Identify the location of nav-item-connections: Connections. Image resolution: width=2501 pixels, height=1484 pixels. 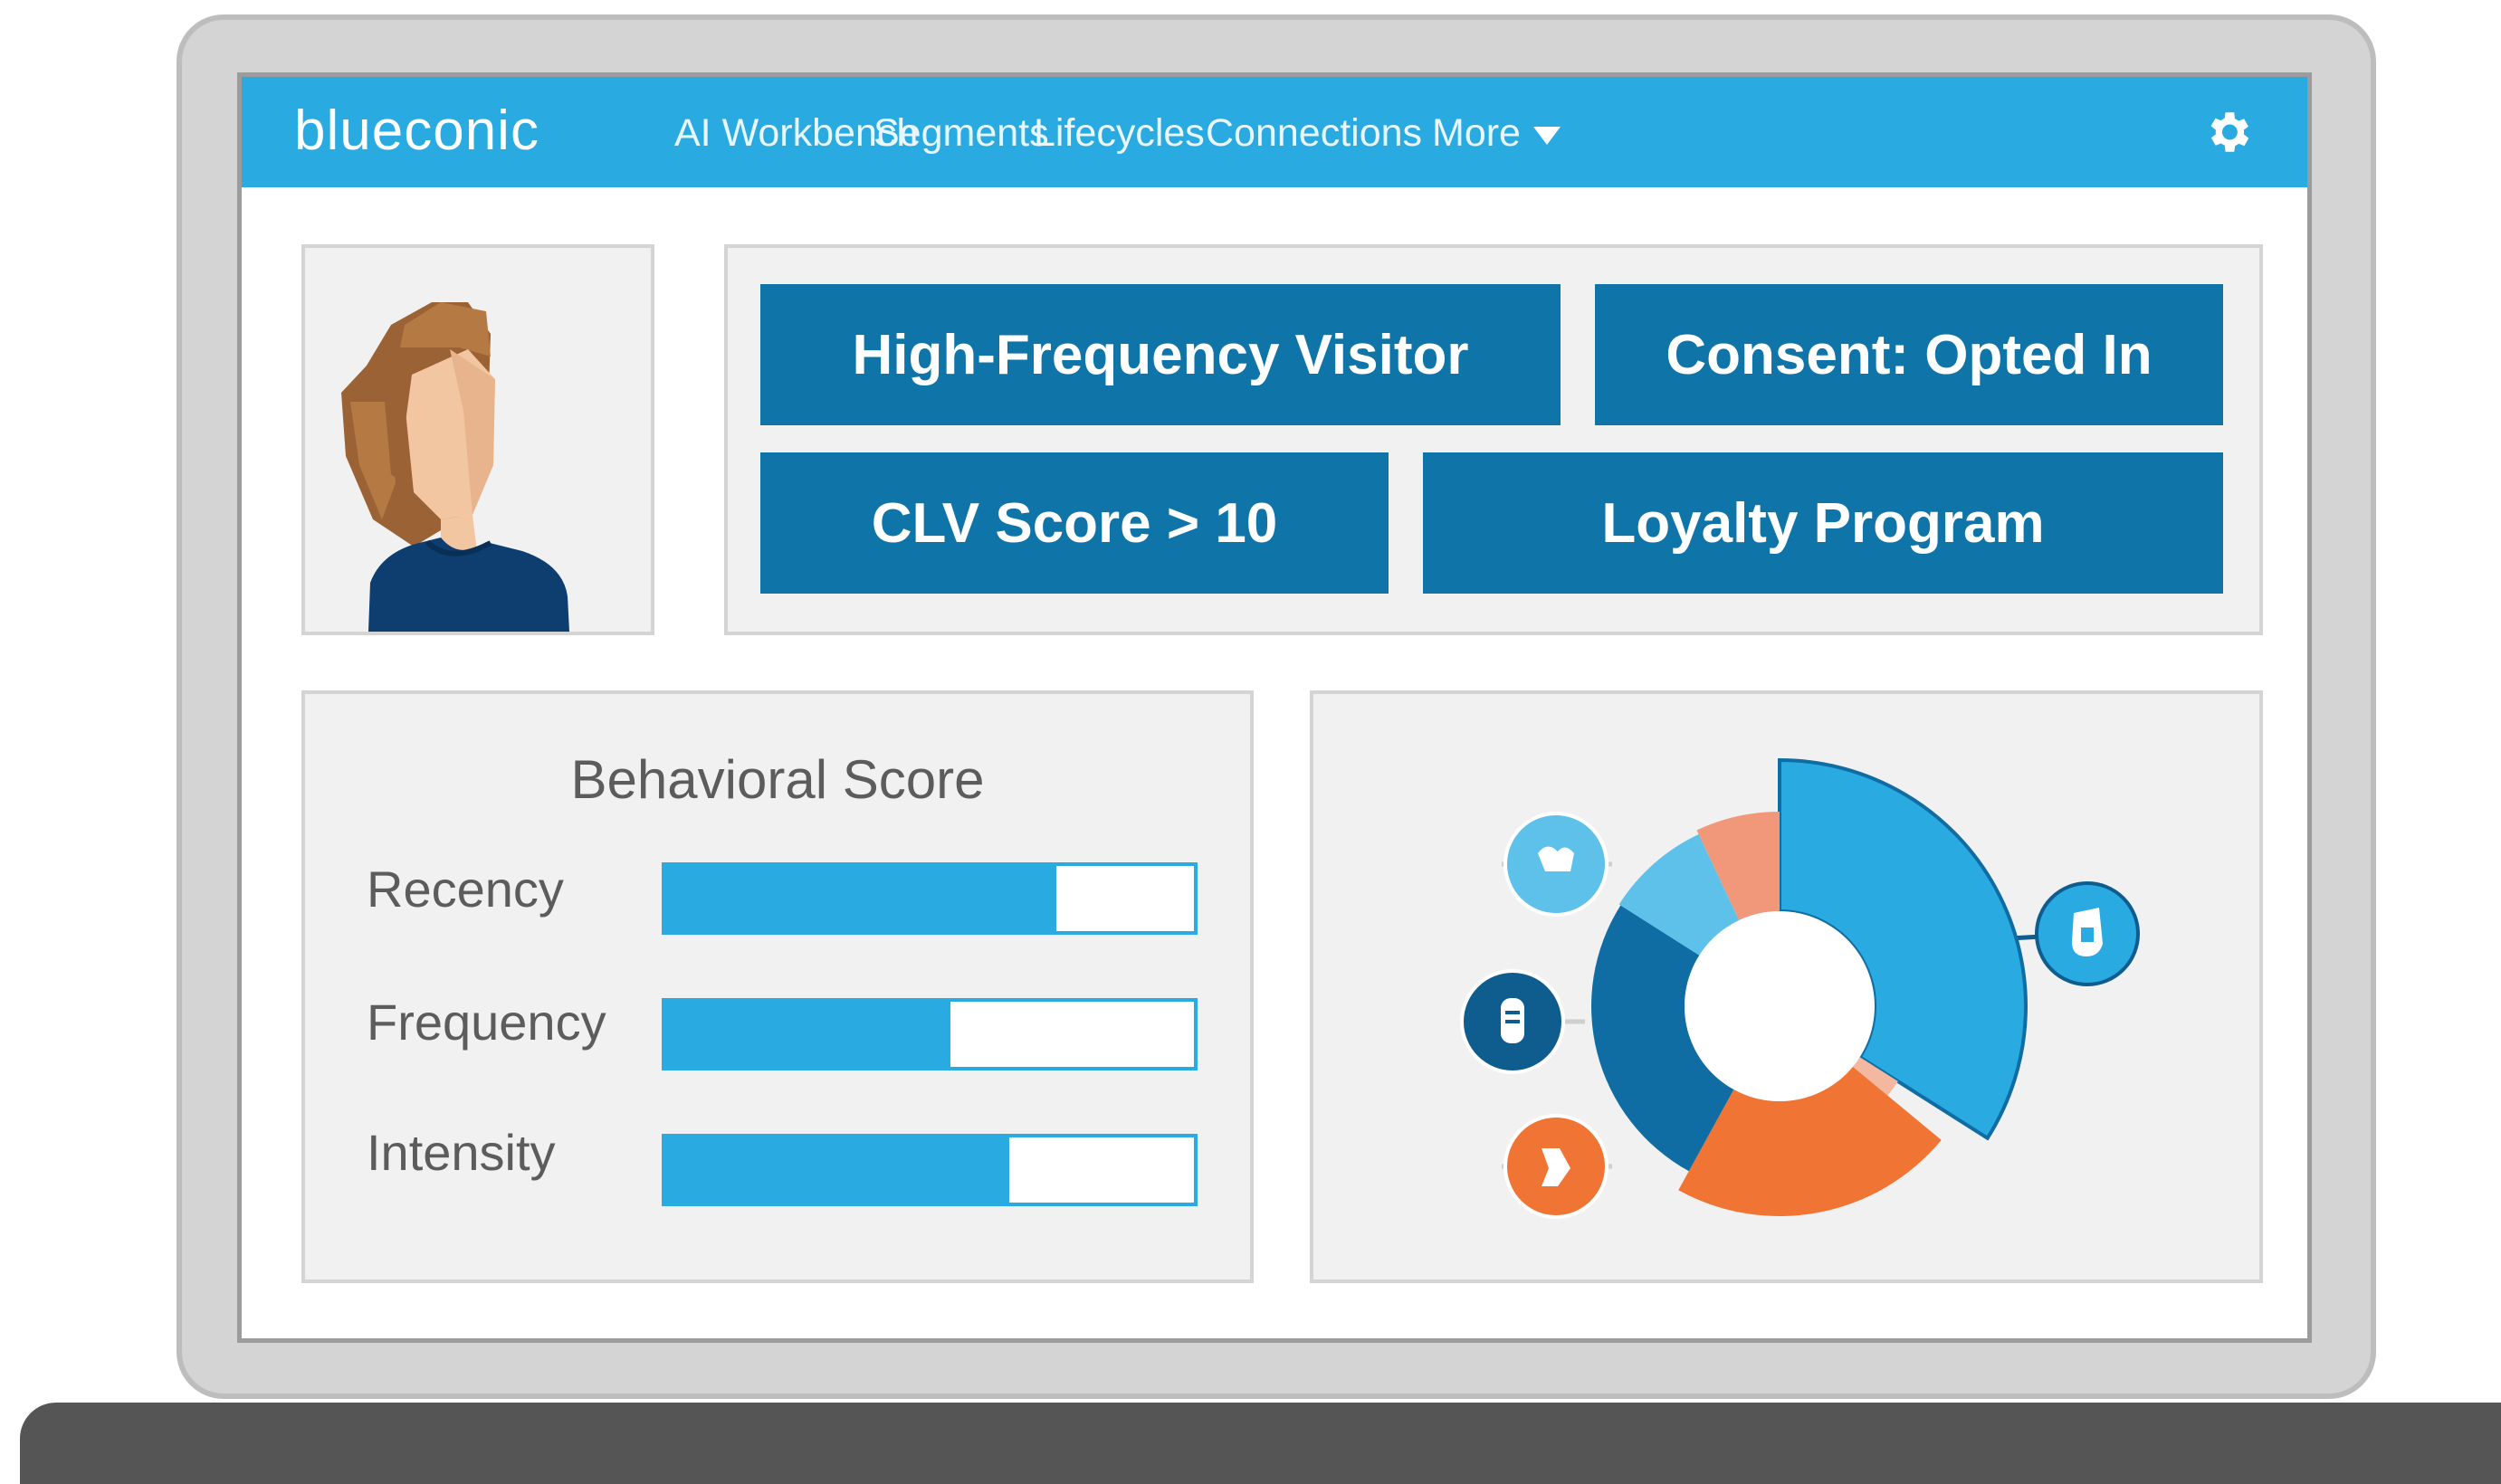
(1314, 133).